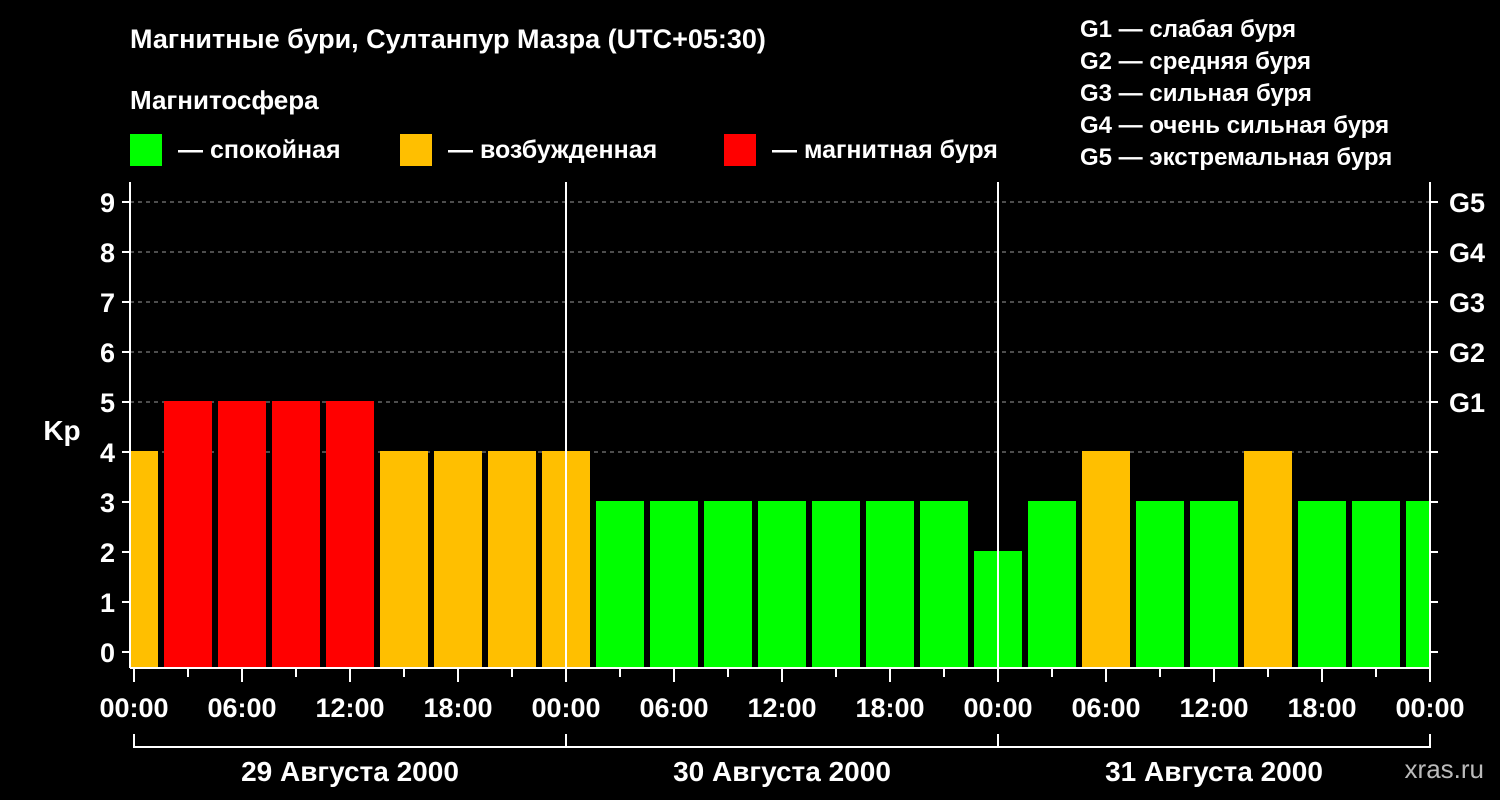  I want to click on g-legend-g3: G3 — сильная буря, so click(1196, 93).